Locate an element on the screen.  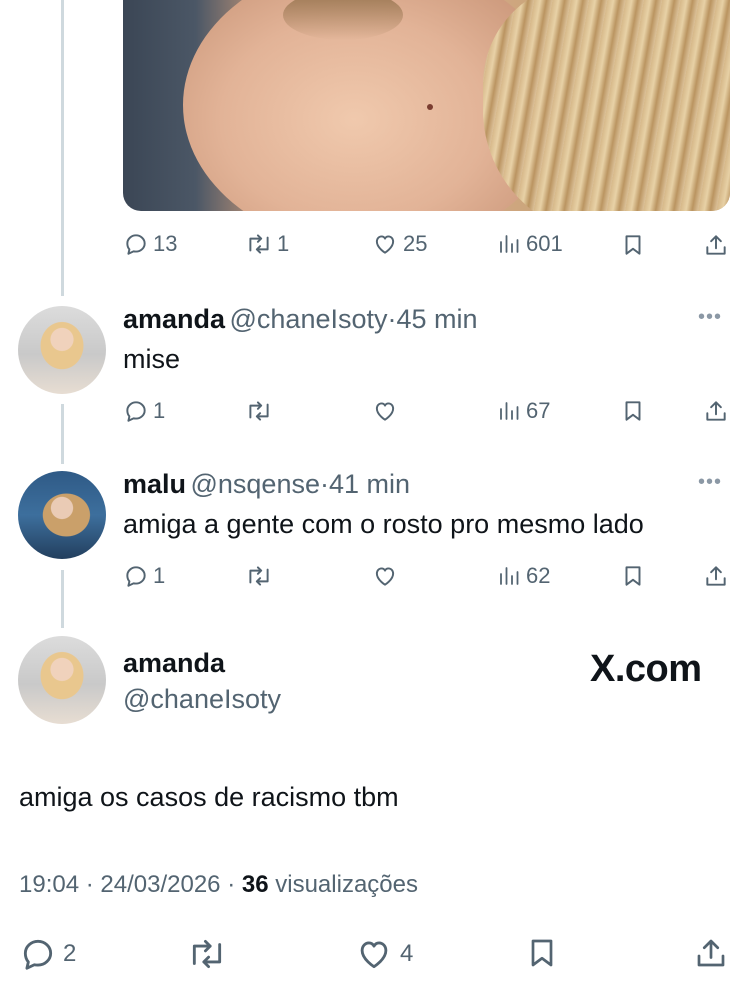
like-count: 25 is located at coordinates (415, 243).